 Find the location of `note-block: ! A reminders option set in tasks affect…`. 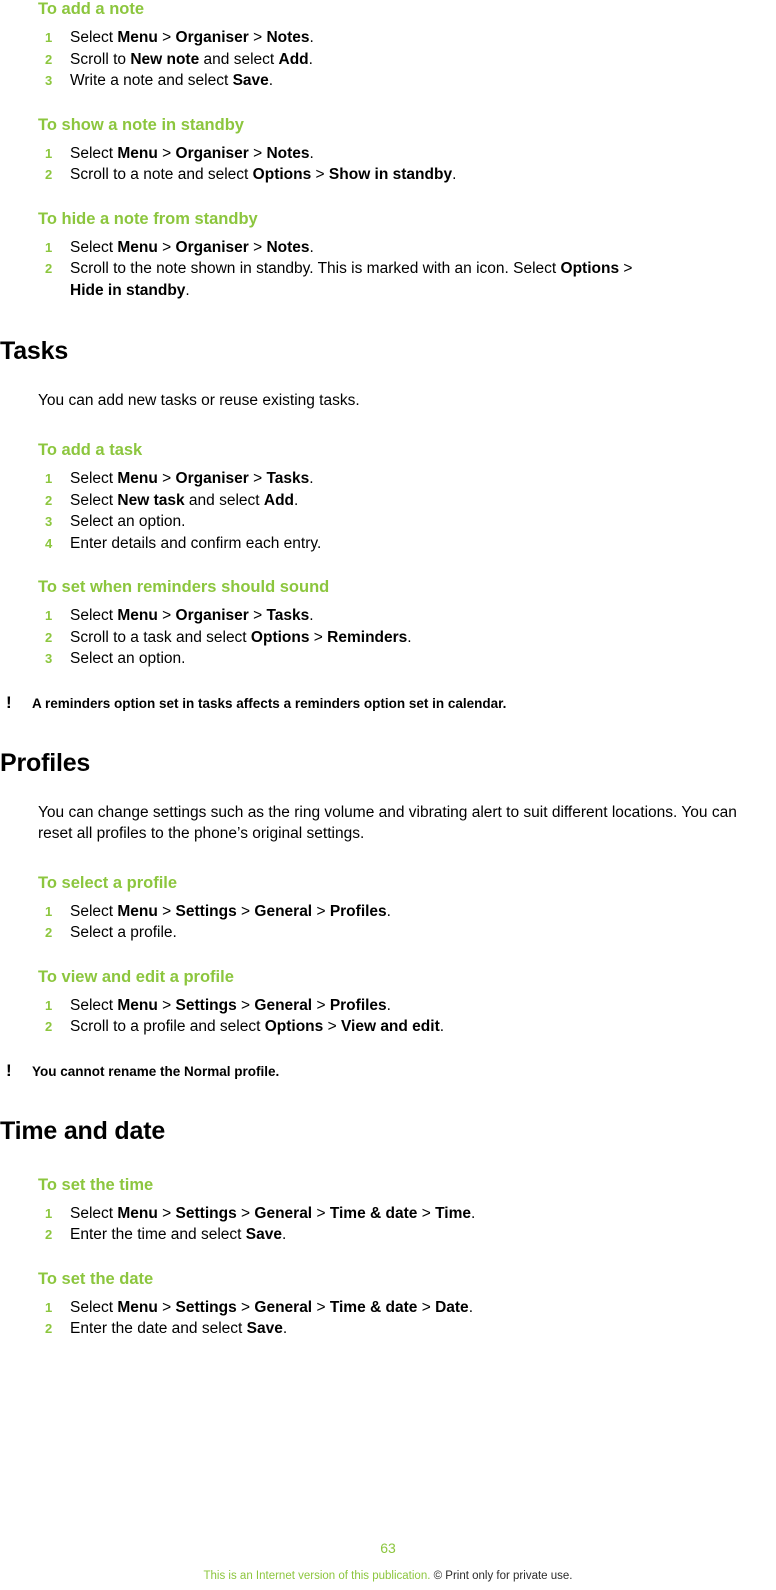

note-block: ! A reminders option set in tasks affect… is located at coordinates (383, 703).